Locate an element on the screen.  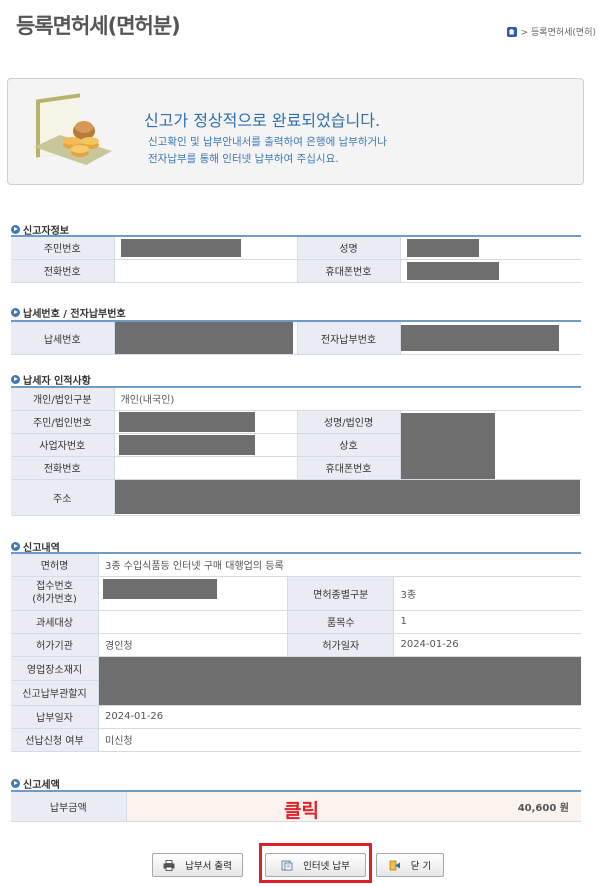
table-row: 접수번호 (허가번호) 면허종별구분 3종 is located at coordinates (296, 593).